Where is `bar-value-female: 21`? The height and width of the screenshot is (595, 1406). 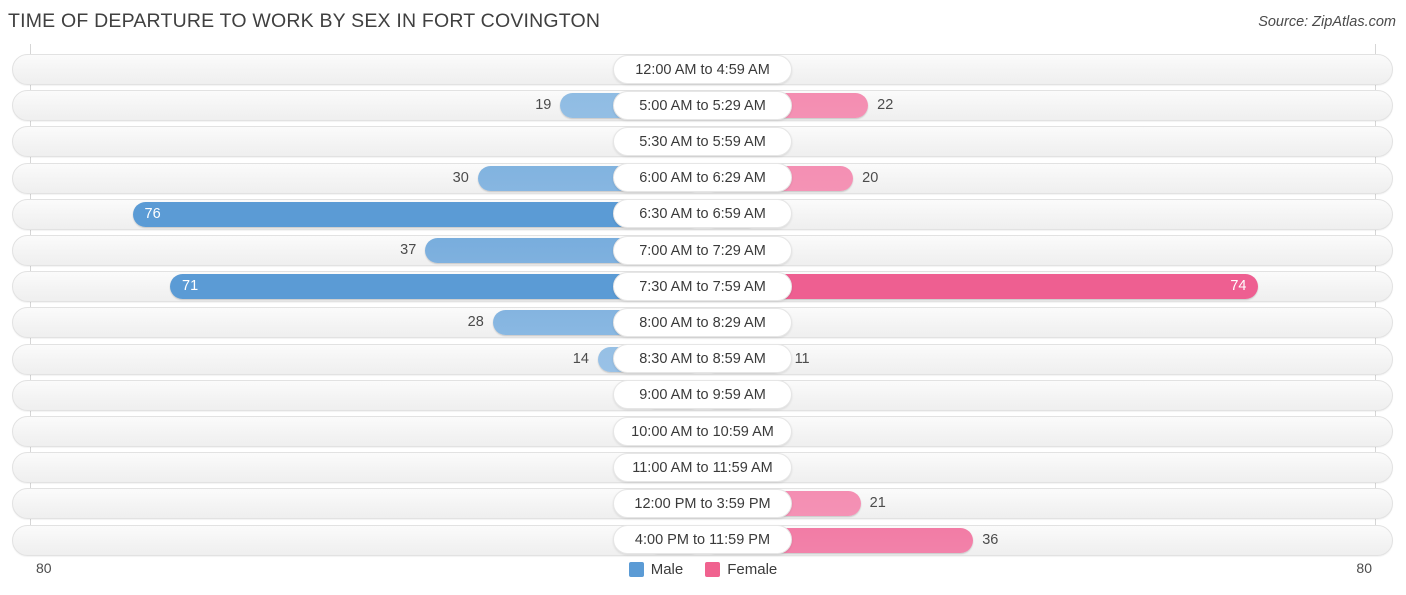
bar-value-female: 21 is located at coordinates (877, 503).